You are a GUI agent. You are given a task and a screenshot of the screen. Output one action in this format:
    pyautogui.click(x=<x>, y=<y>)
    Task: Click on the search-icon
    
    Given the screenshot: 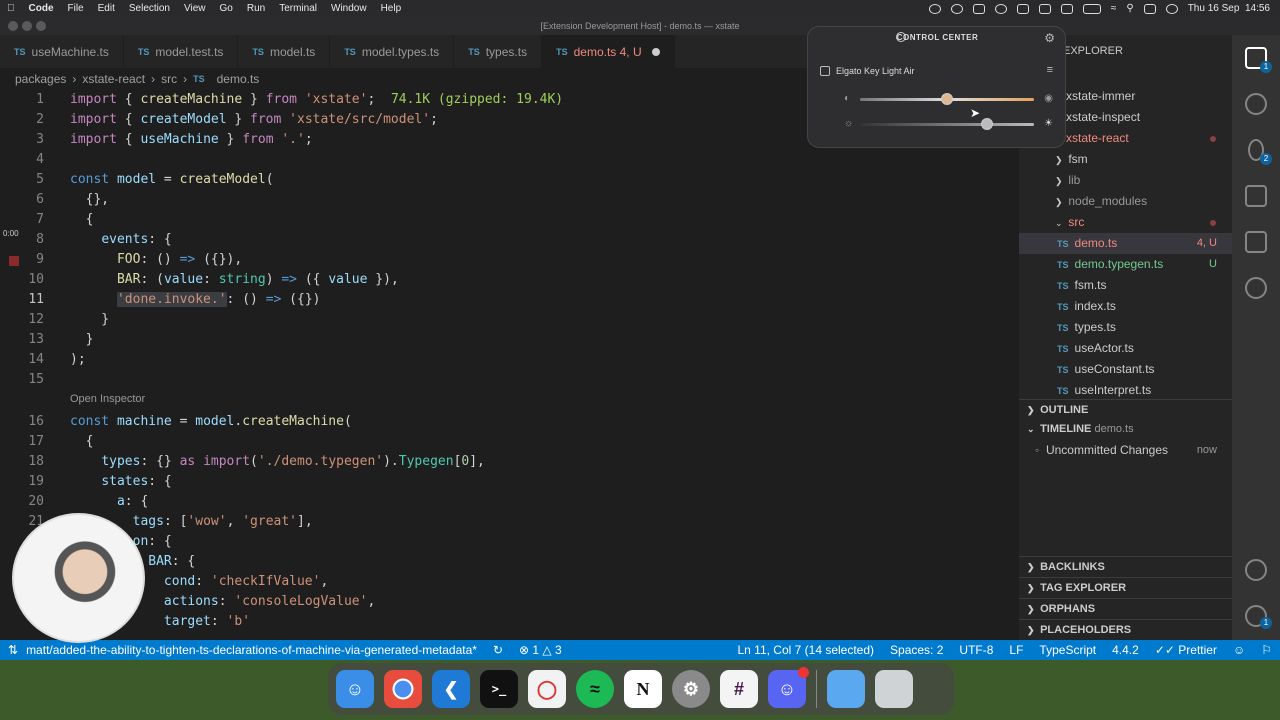 What is the action you would take?
    pyautogui.click(x=1256, y=104)
    